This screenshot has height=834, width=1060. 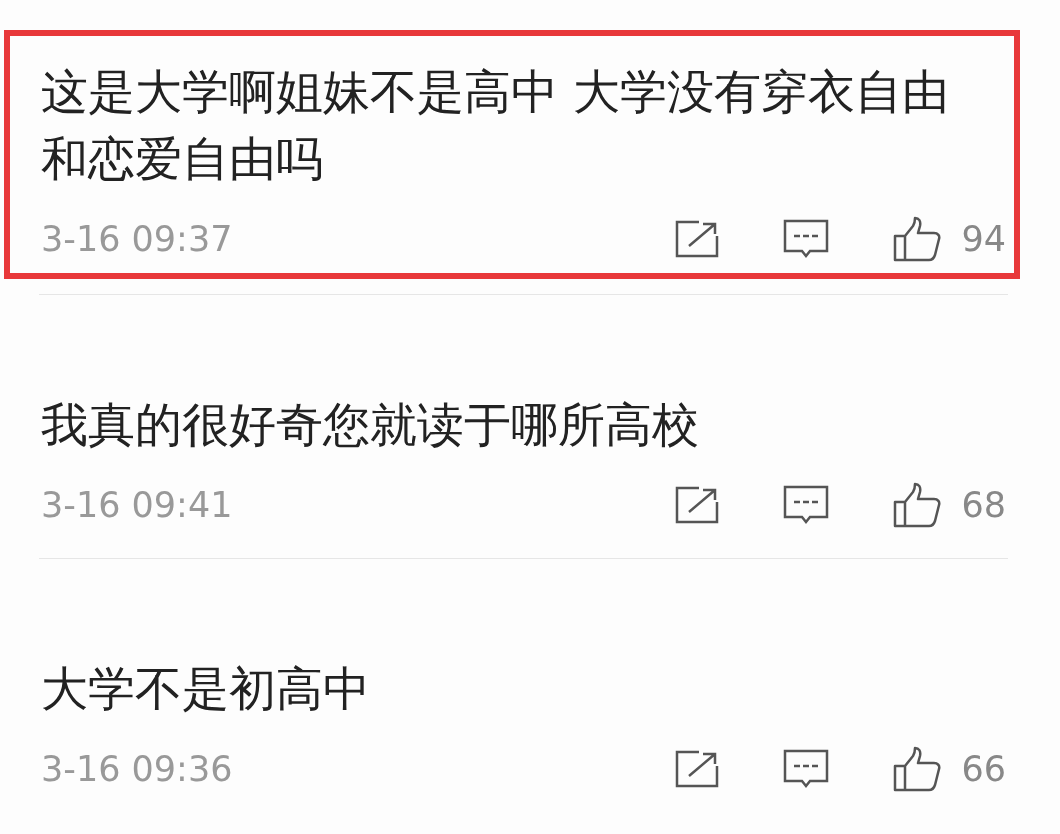 I want to click on like-count: 94, so click(x=983, y=239).